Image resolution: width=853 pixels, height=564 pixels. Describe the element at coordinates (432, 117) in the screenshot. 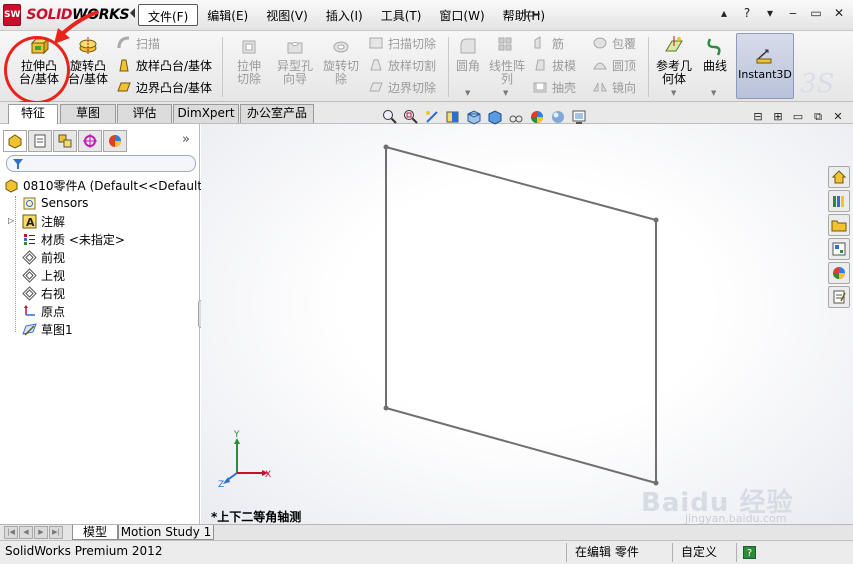

I see `previous-view-icon` at that location.